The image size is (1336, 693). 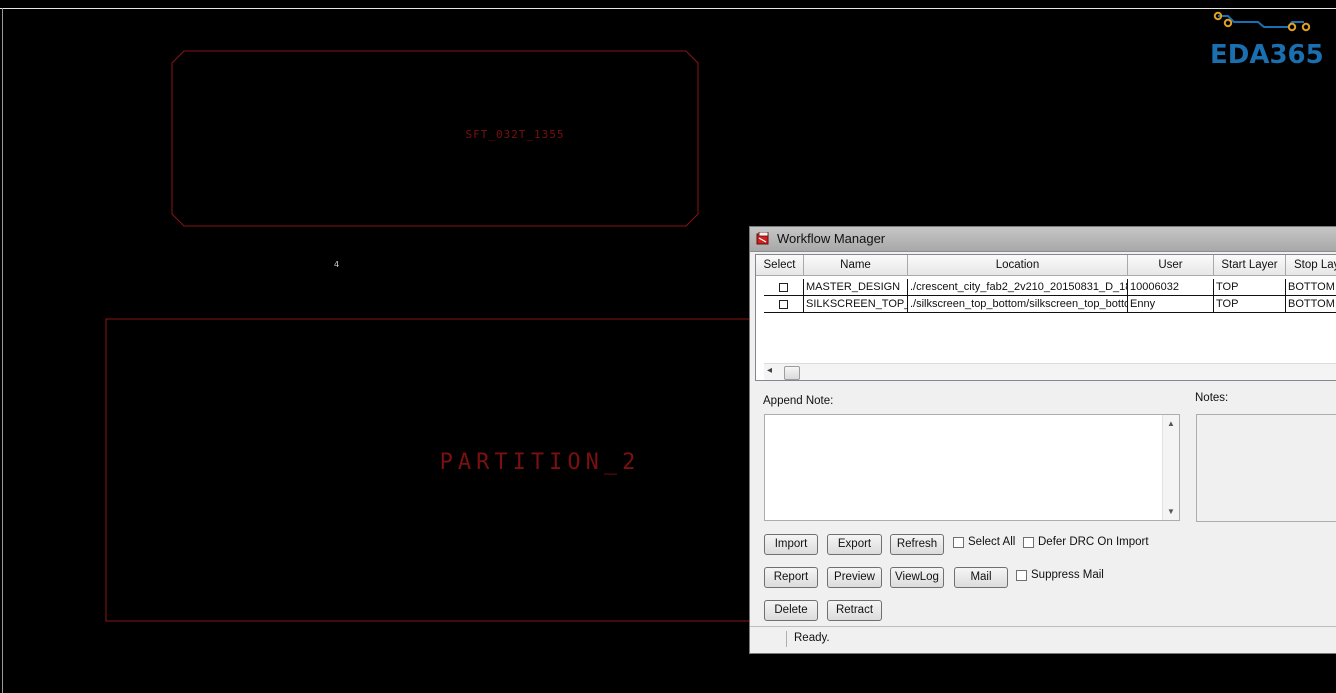 I want to click on status-divider, so click(x=786, y=639).